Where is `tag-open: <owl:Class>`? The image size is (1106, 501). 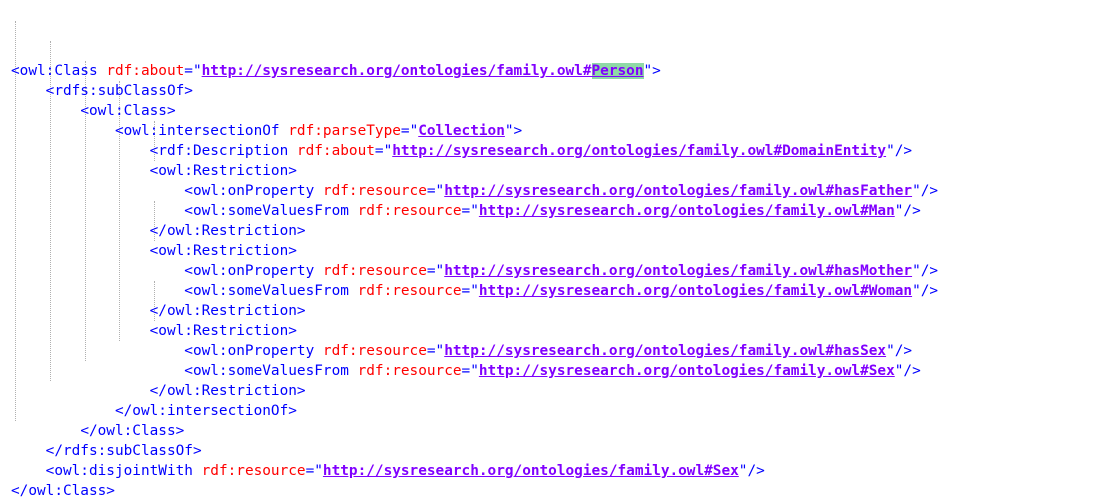 tag-open: <owl:Class> is located at coordinates (128, 111).